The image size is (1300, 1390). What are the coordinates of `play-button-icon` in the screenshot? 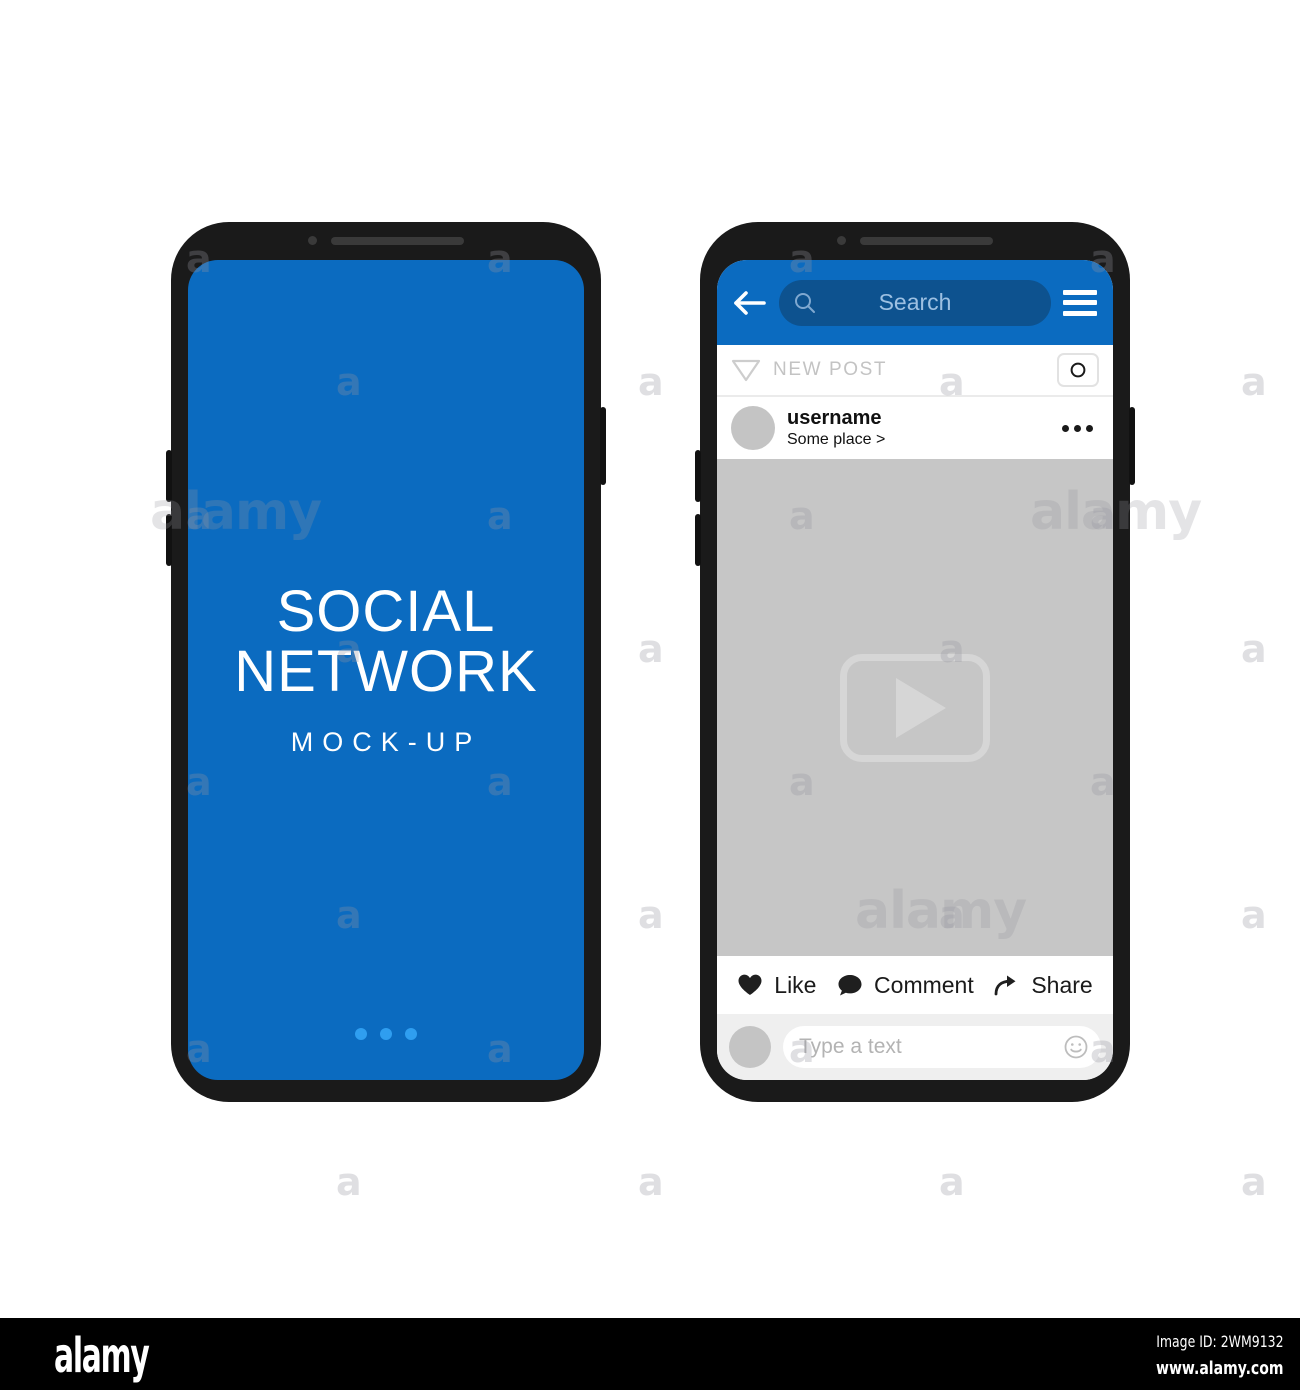 It's located at (915, 707).